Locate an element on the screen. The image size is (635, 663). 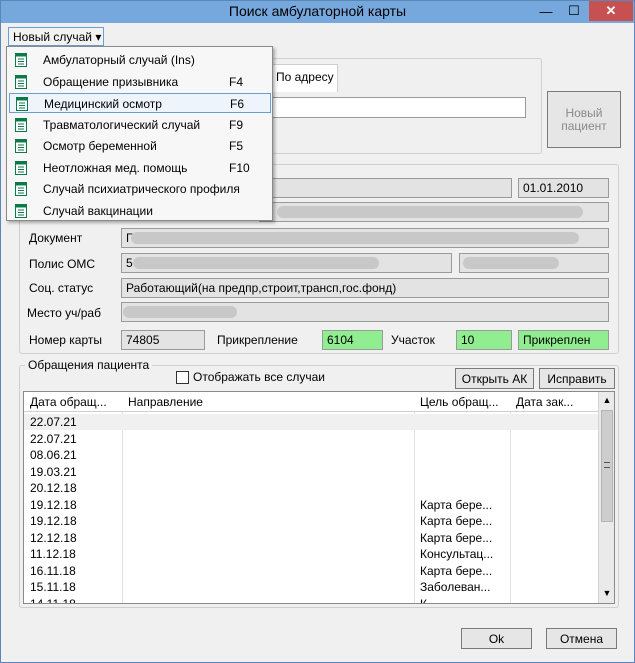
table-cell-date: 19.12.18 is located at coordinates (53, 504).